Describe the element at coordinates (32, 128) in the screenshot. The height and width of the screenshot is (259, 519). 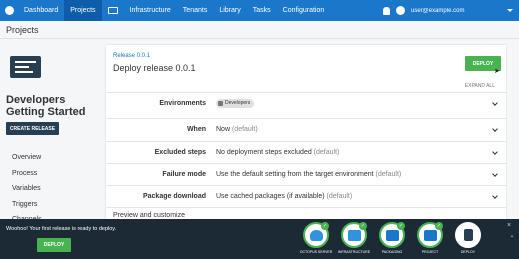
I see `create-release-button: CREATE RELEASE` at that location.